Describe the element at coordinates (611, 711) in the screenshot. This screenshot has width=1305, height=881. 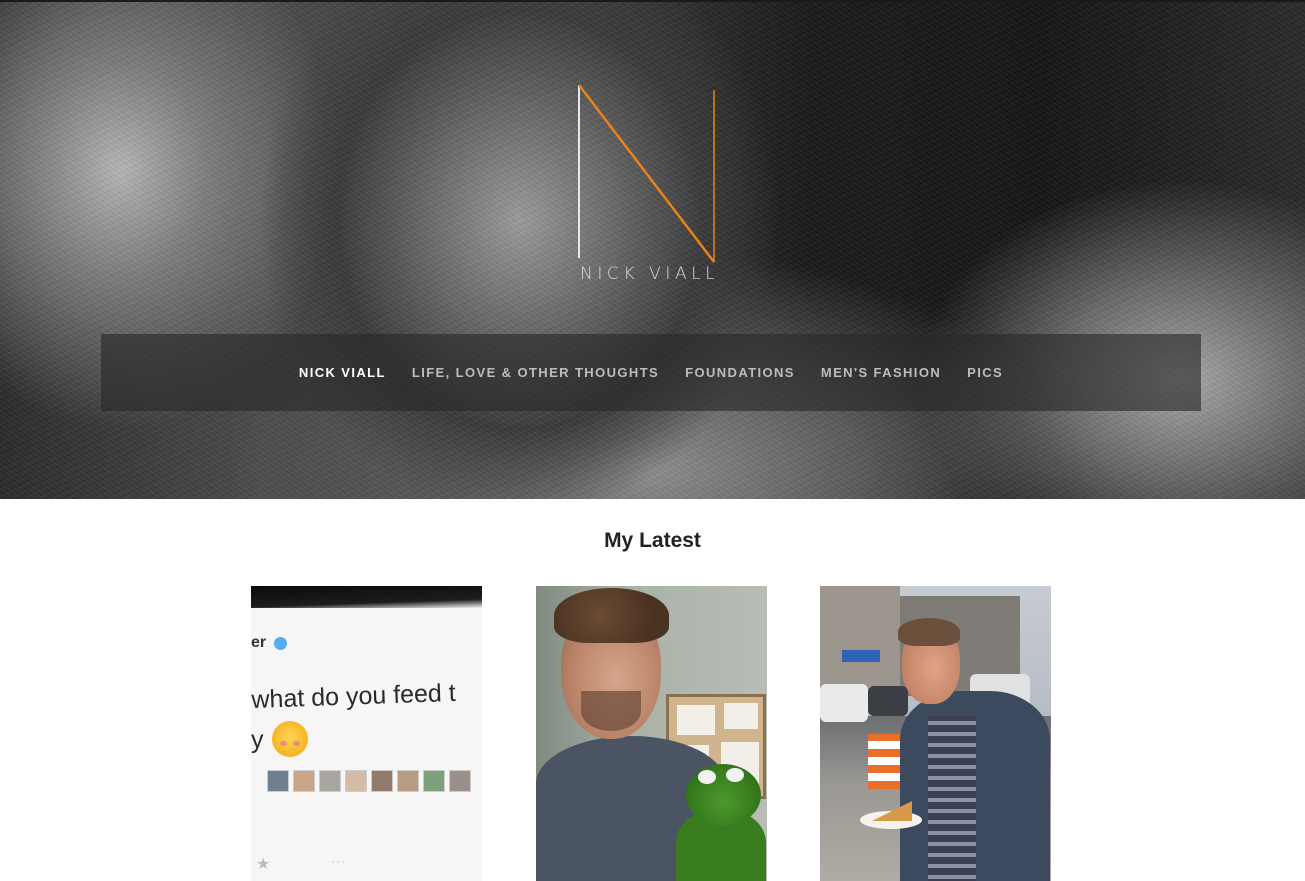
I see `person-beard` at that location.